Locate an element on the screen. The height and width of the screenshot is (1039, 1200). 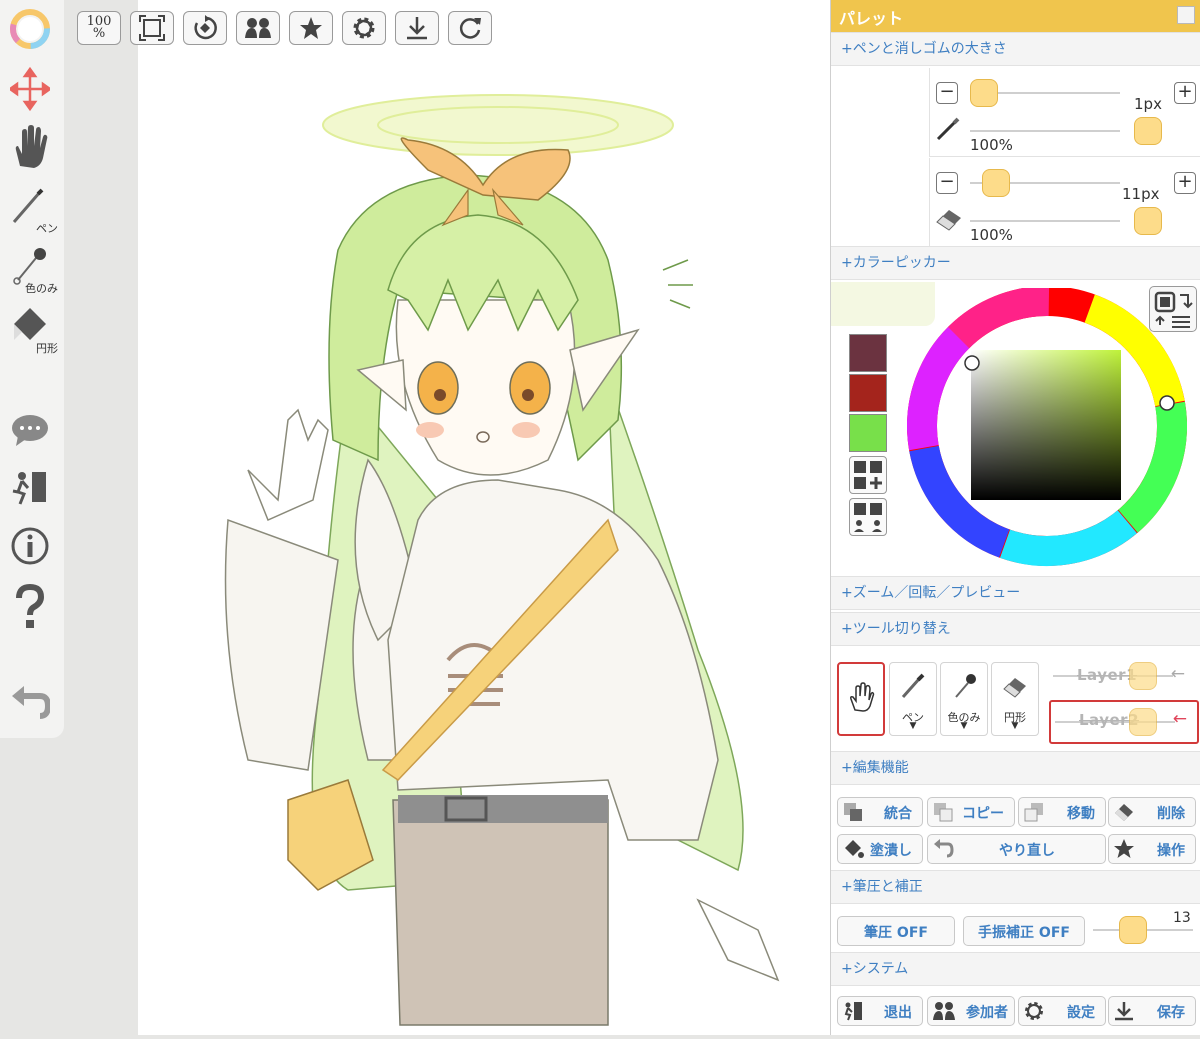
pen-tool-dropdown-icon: ▼ is located at coordinates (913, 726).